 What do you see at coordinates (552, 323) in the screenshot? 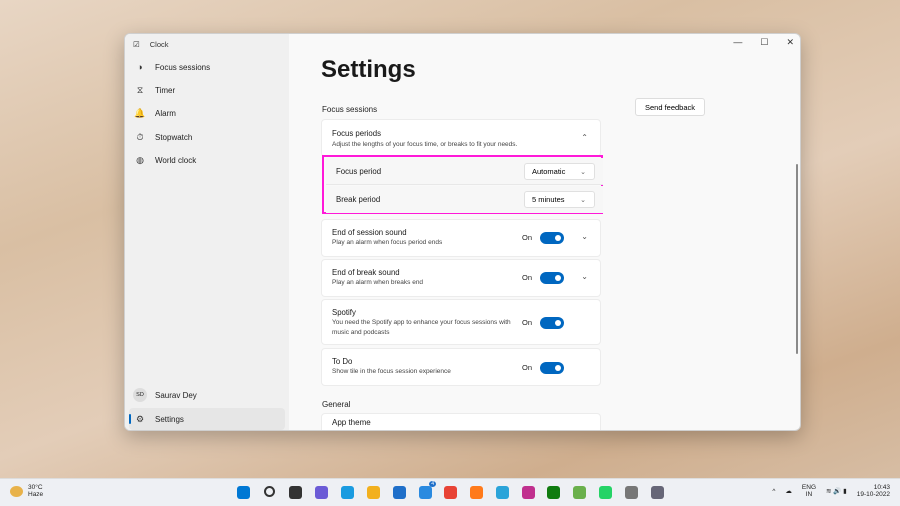
I see `spotify-toggle` at bounding box center [552, 323].